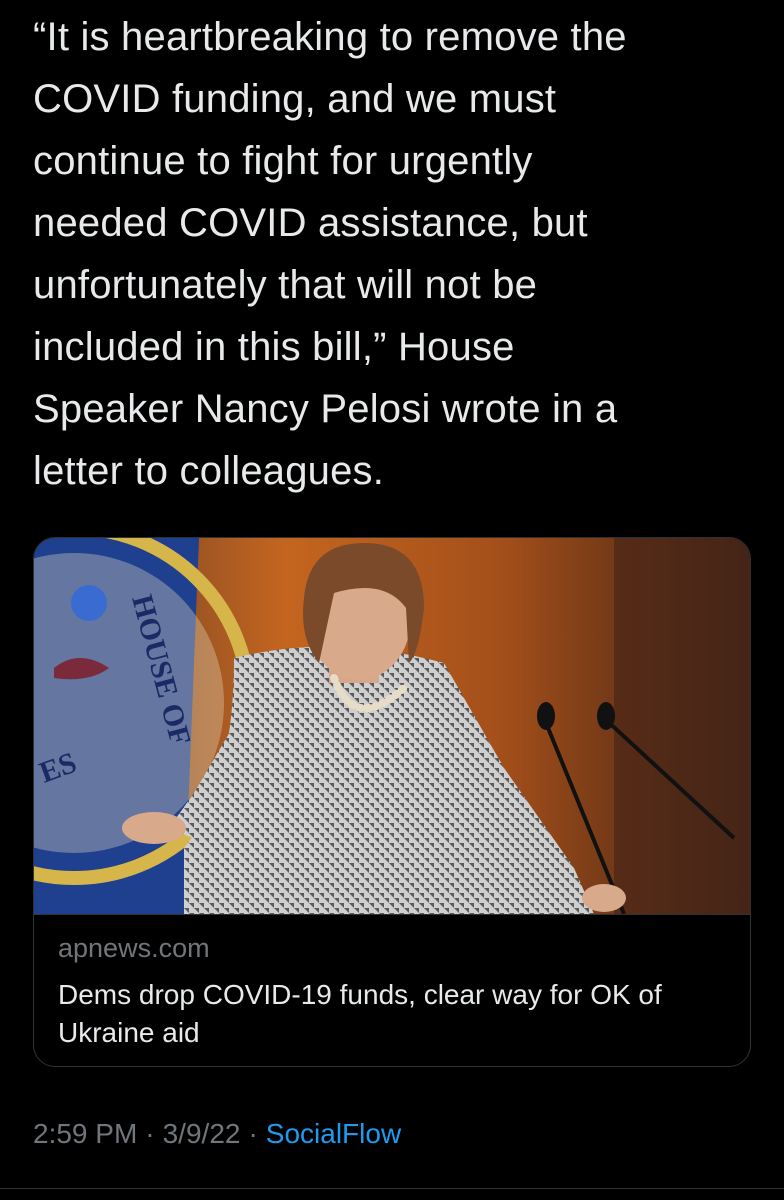 The width and height of the screenshot is (784, 1200). Describe the element at coordinates (202, 1133) in the screenshot. I see `tweet-date: 3/9/22` at that location.